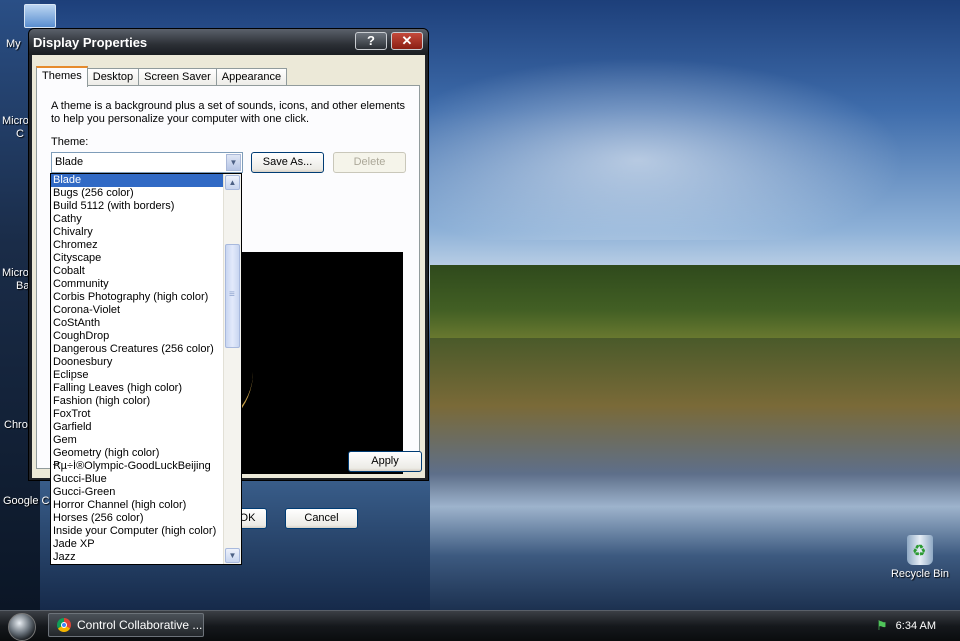 The width and height of the screenshot is (960, 641). What do you see at coordinates (138, 284) in the screenshot?
I see `theme-list-item: Community` at bounding box center [138, 284].